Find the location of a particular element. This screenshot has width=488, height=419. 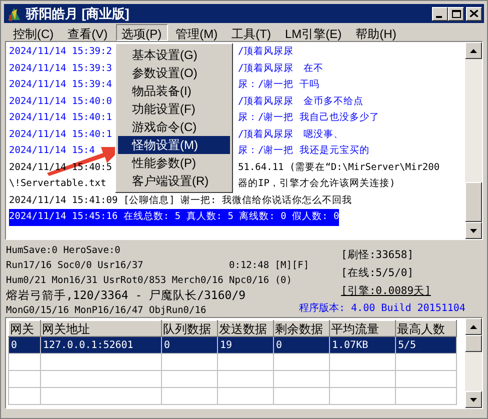

maximize-button is located at coordinates (456, 13).